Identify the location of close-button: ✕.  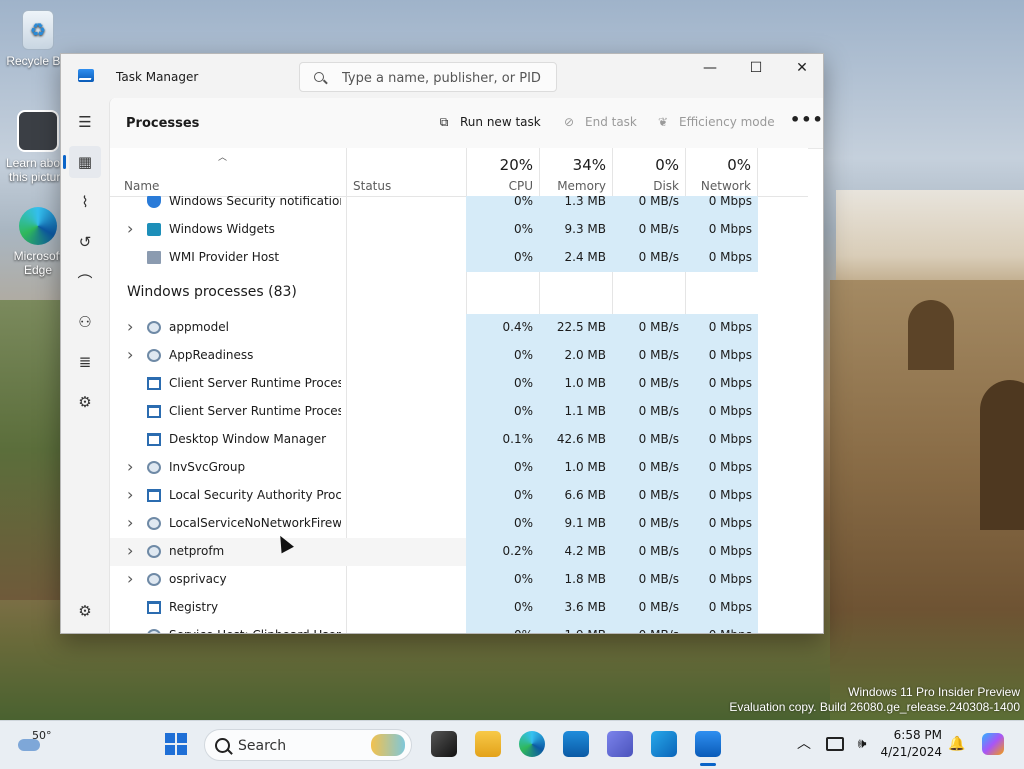
(801, 69).